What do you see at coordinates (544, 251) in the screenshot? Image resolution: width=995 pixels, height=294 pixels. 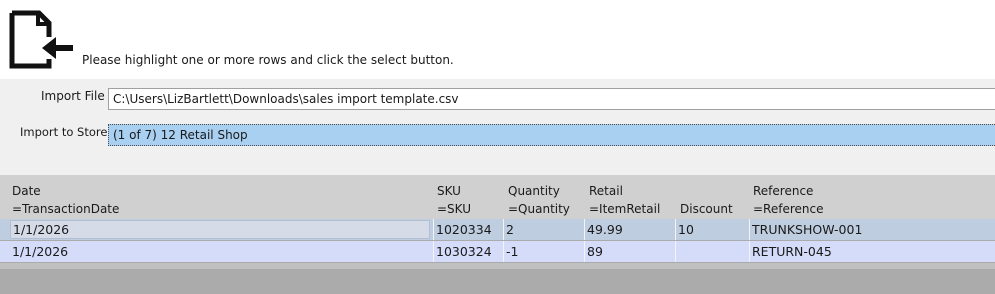 I see `cell-quantity: -1` at bounding box center [544, 251].